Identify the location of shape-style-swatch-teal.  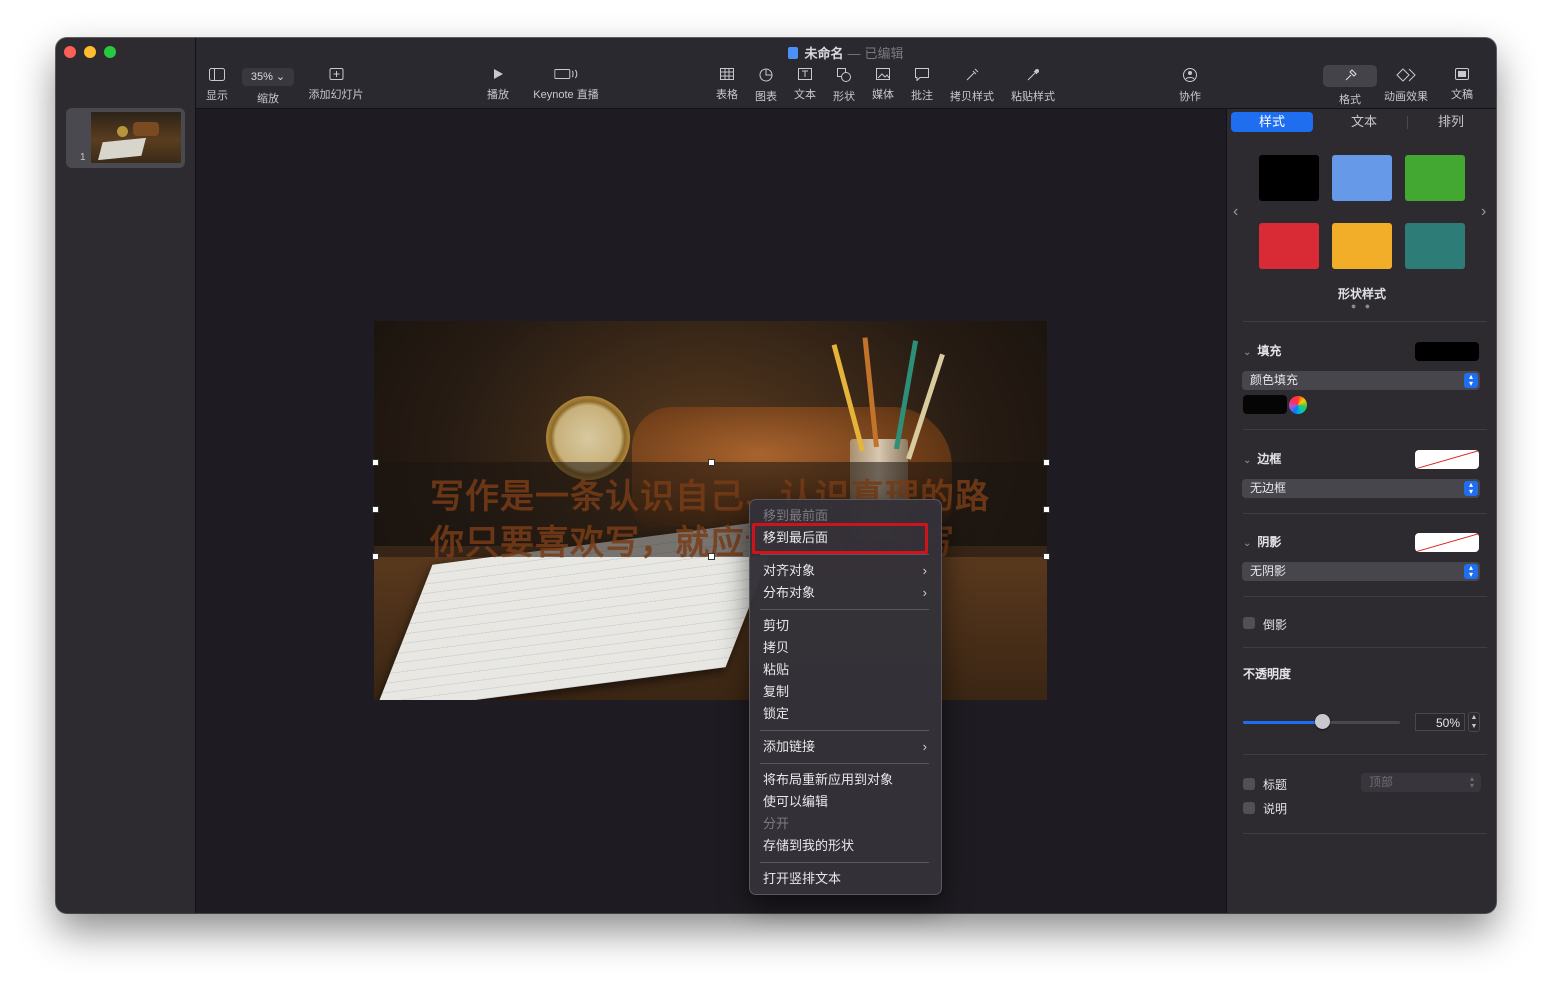
(1435, 246).